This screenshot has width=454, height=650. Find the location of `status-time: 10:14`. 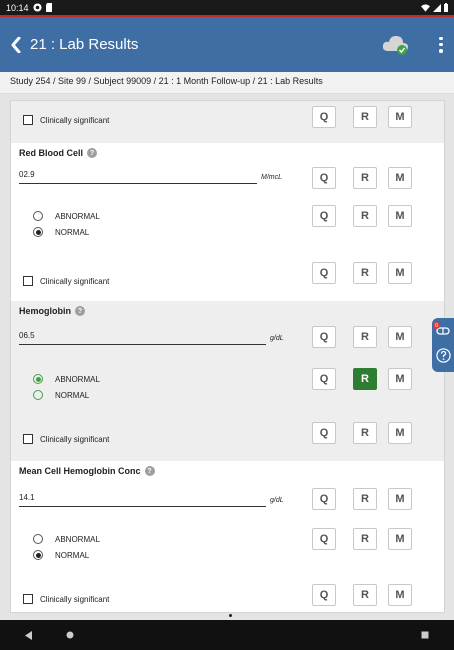

status-time: 10:14 is located at coordinates (17, 7).